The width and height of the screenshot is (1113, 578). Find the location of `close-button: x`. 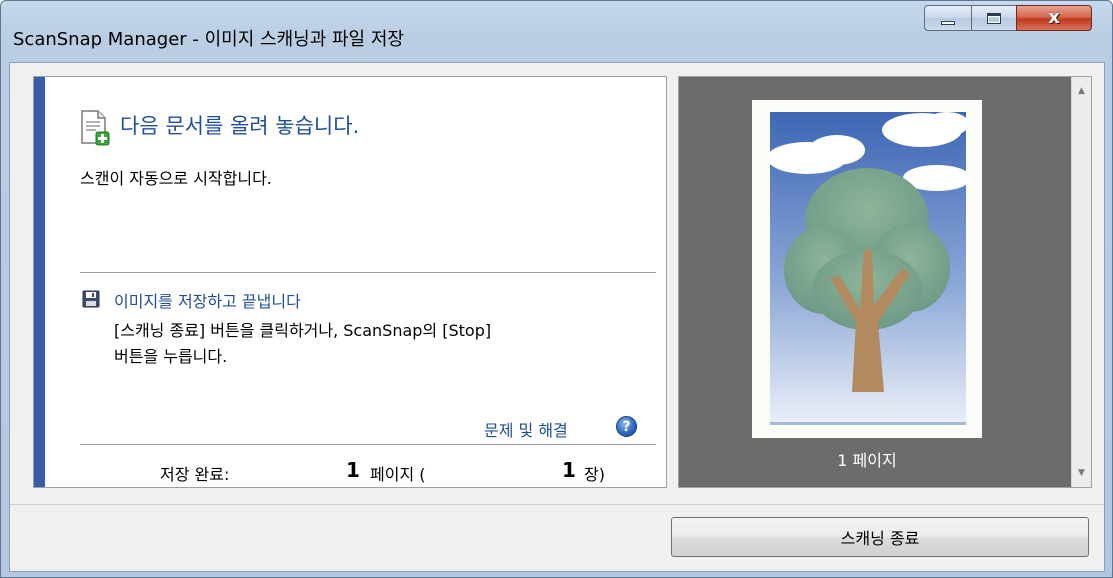

close-button: x is located at coordinates (1054, 18).